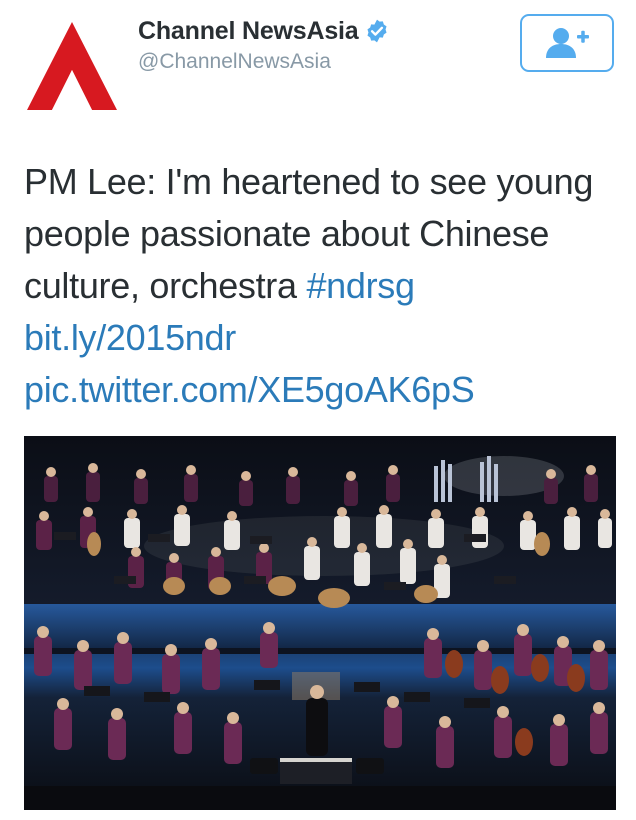 This screenshot has width=636, height=820. Describe the element at coordinates (360, 285) in the screenshot. I see `hashtag-link: #ndrsg` at that location.